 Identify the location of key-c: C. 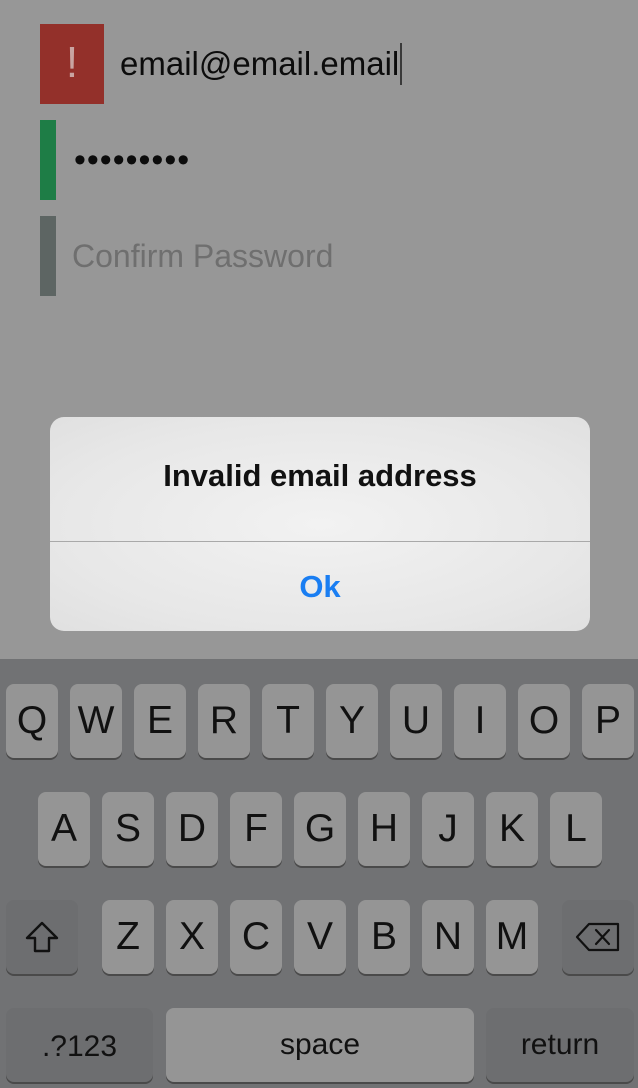
(256, 937).